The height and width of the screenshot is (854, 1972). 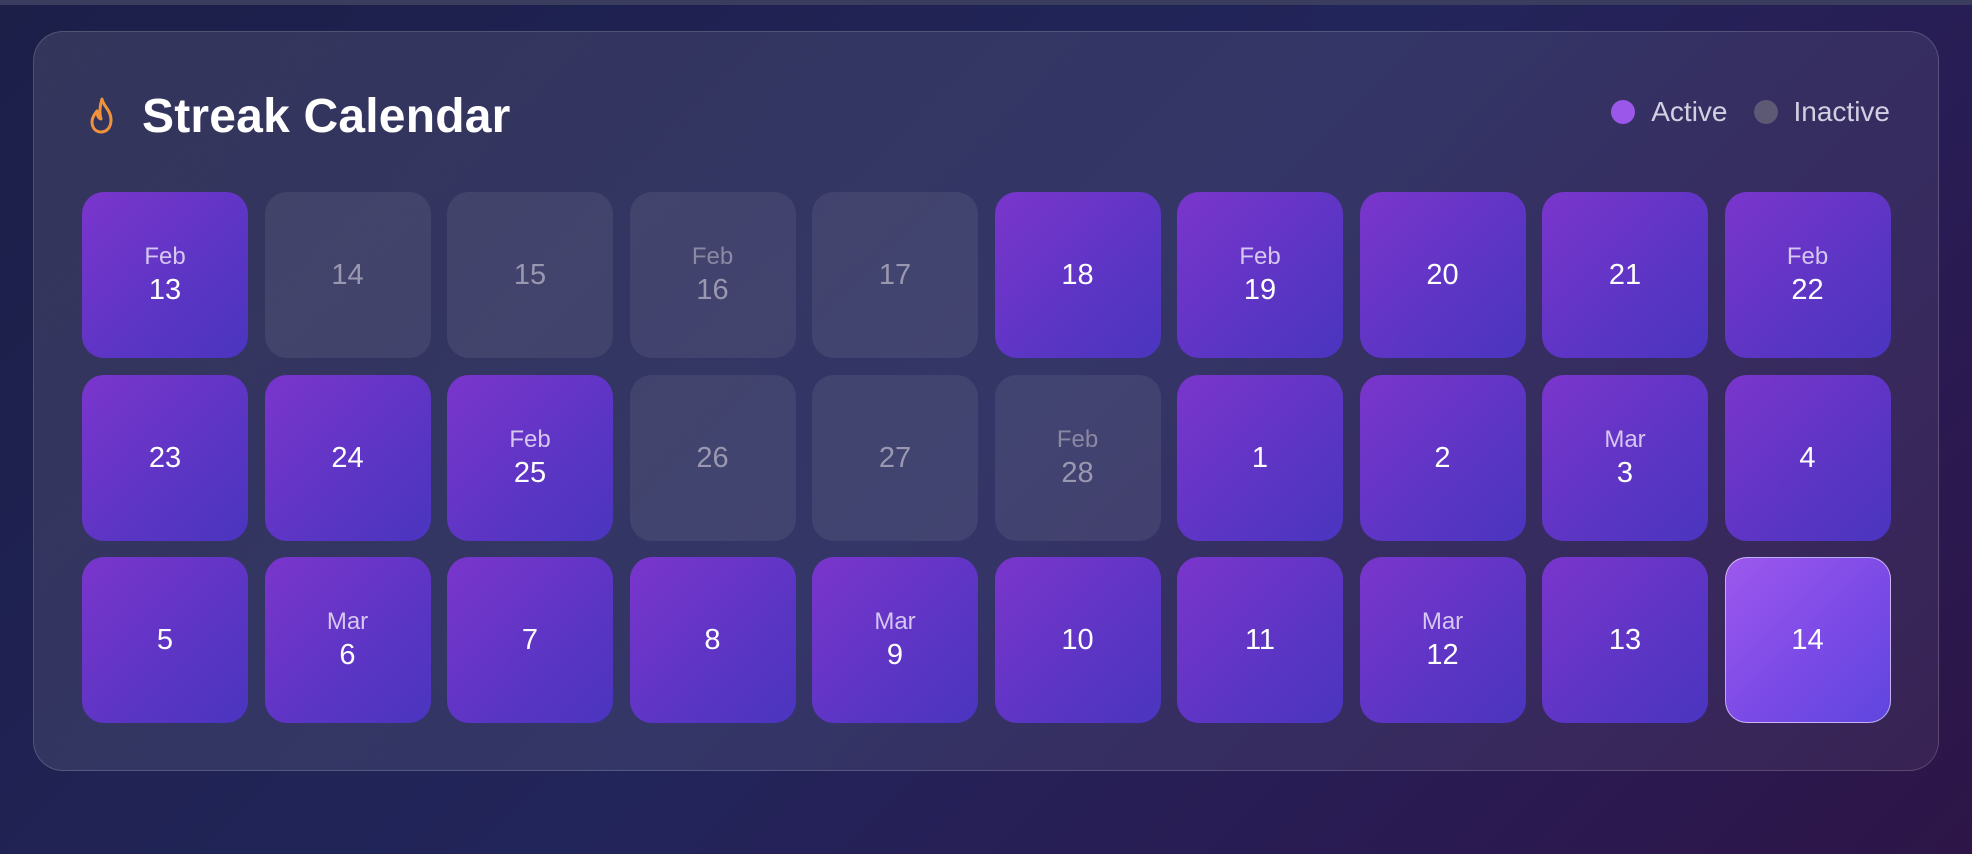 I want to click on day-cell: Feb 28, so click(x=1077, y=457).